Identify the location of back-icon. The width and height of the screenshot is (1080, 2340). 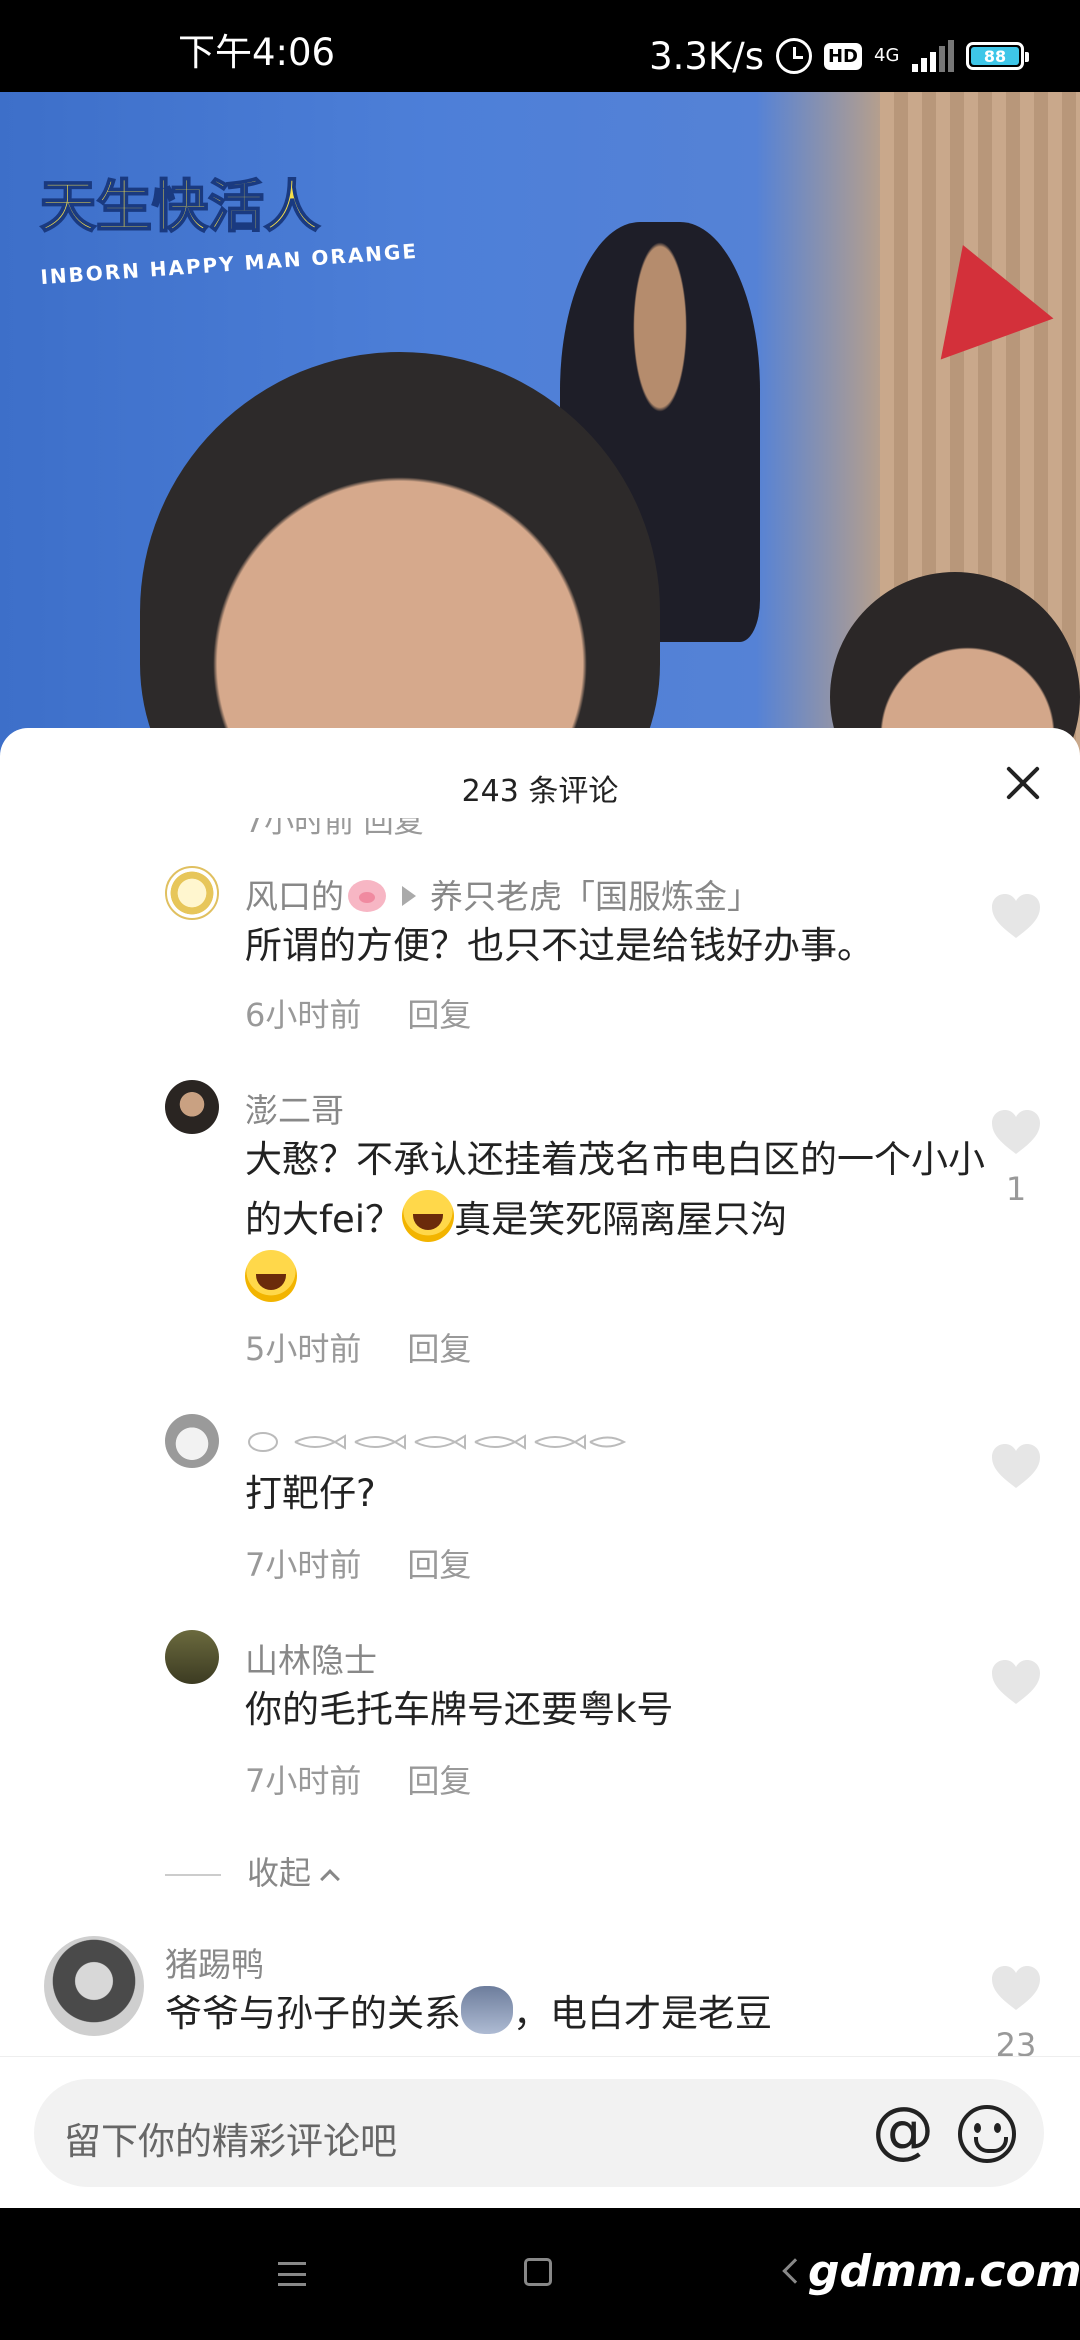
(795, 2271).